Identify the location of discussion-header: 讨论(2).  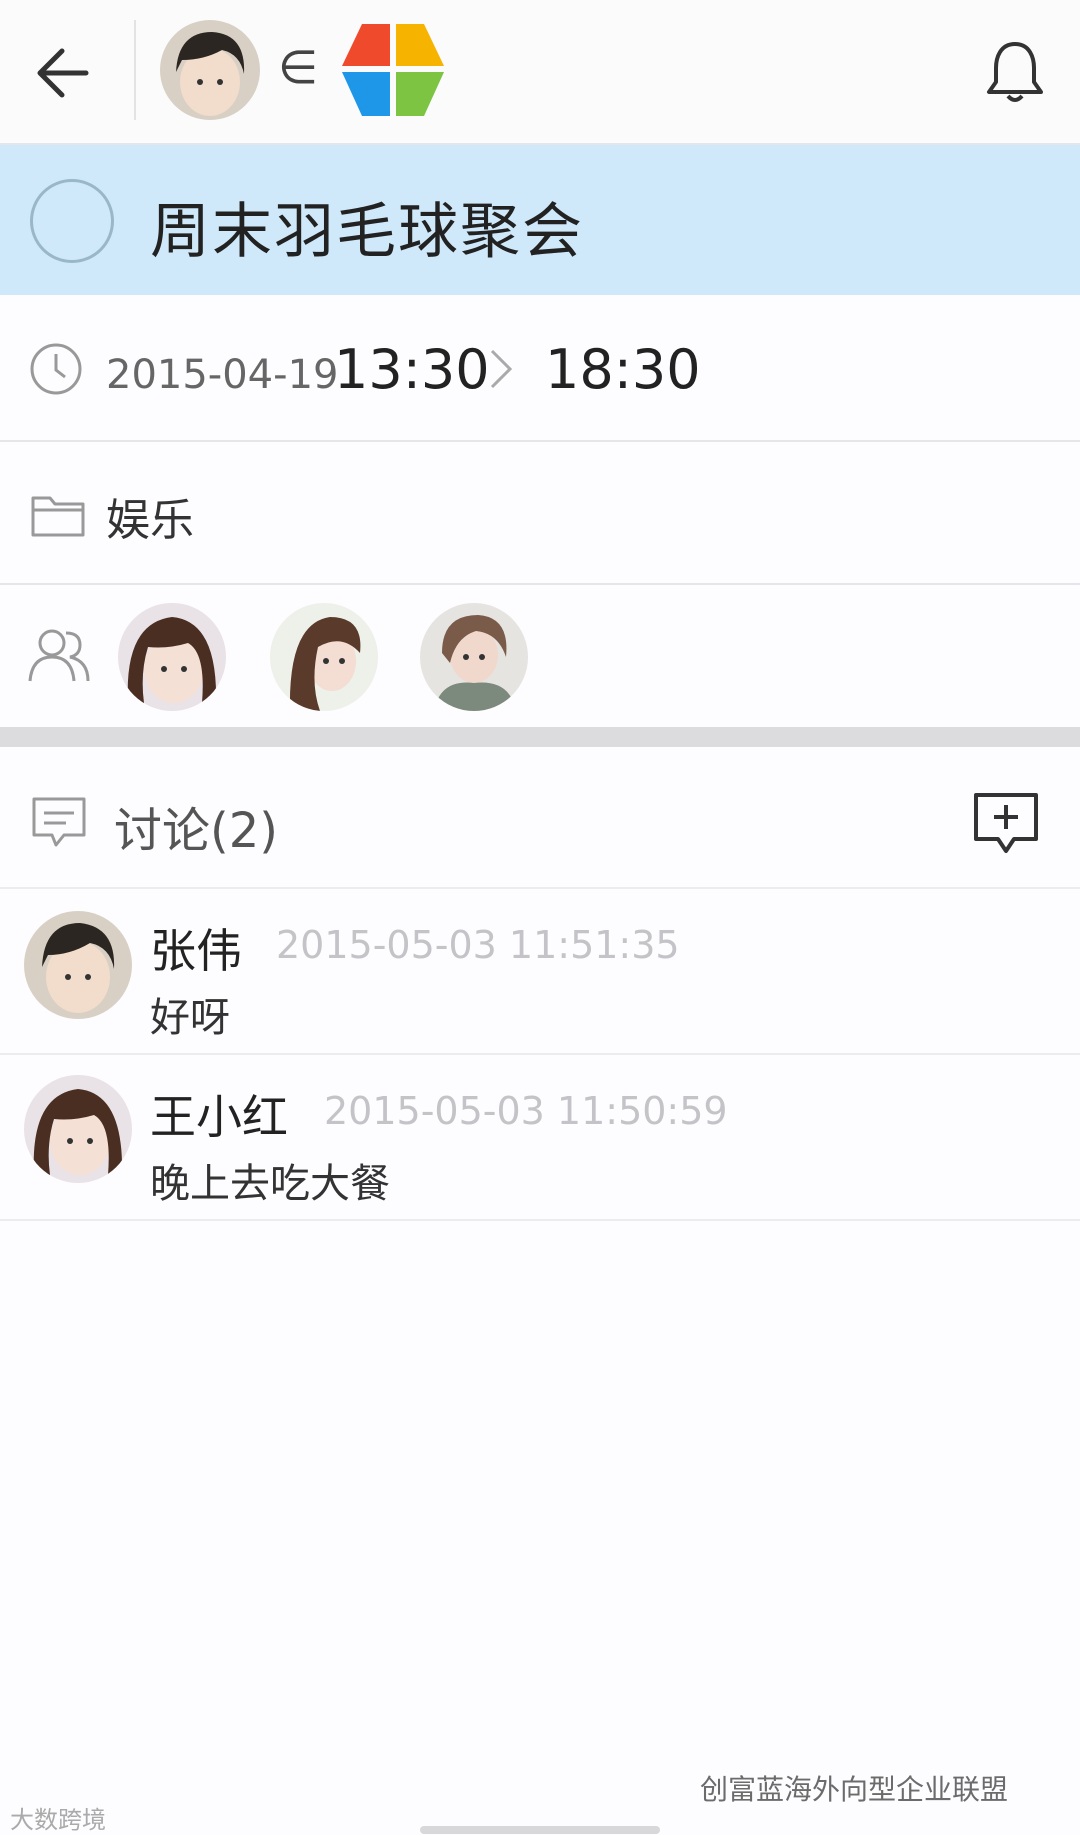
(540, 818).